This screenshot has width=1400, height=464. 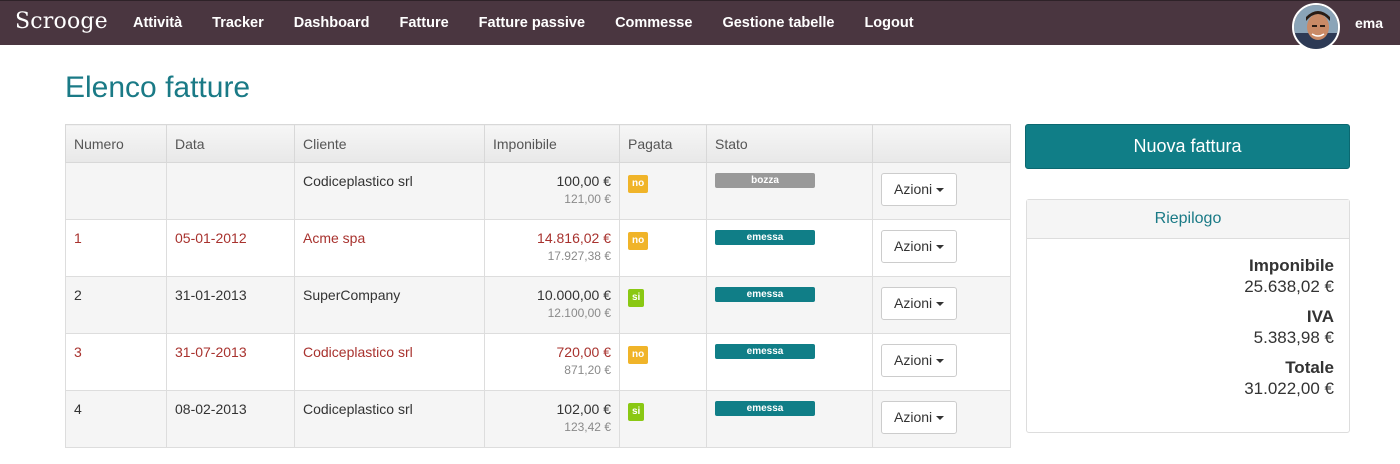 I want to click on new-invoice-button: Nuova fattura, so click(x=1187, y=146).